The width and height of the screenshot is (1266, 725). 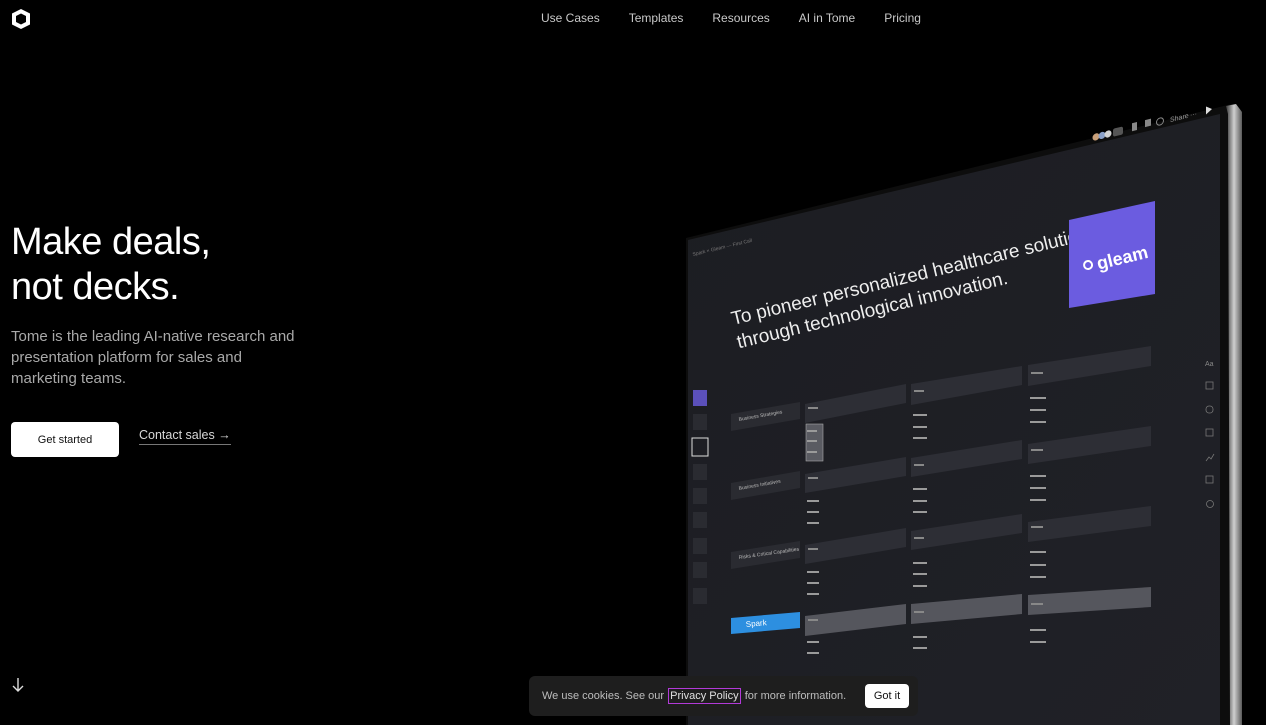 What do you see at coordinates (1209, 110) in the screenshot?
I see `present-icon` at bounding box center [1209, 110].